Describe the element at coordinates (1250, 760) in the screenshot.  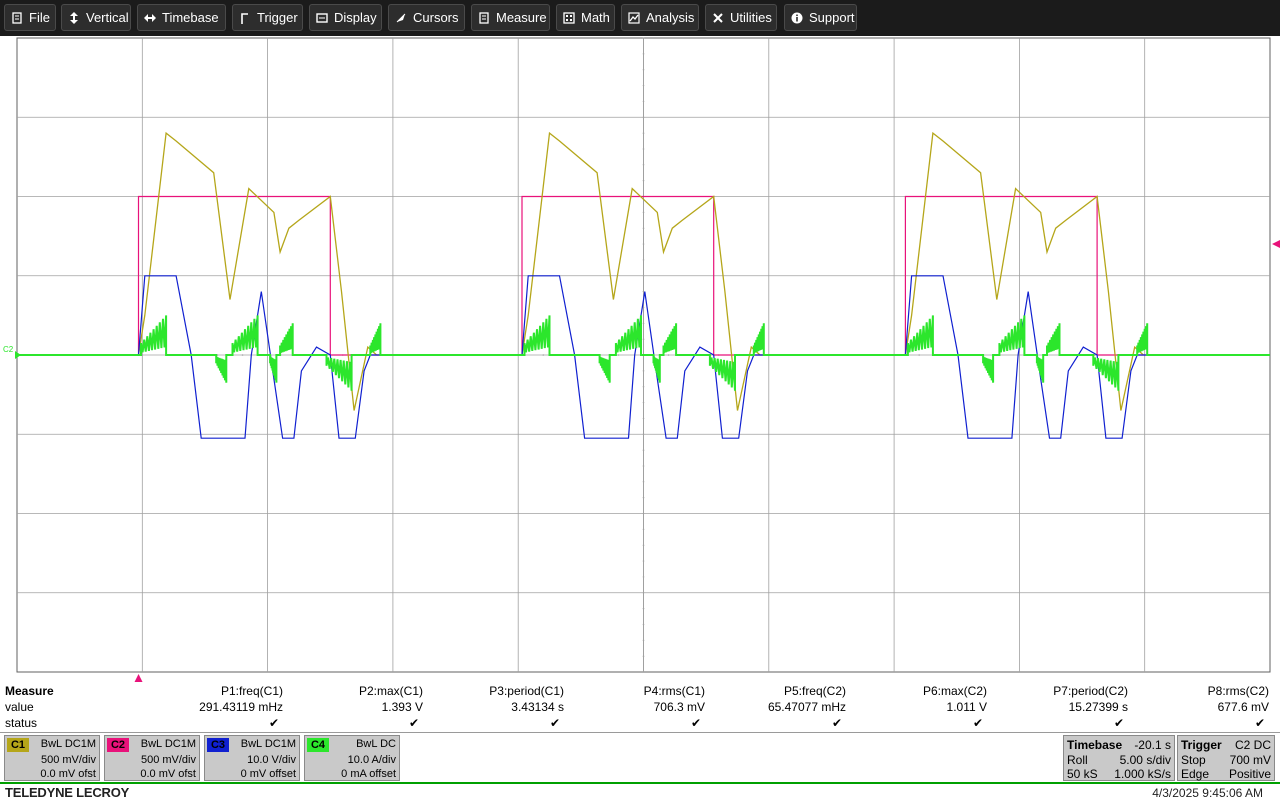
I see `trigger-level: 700 mV` at that location.